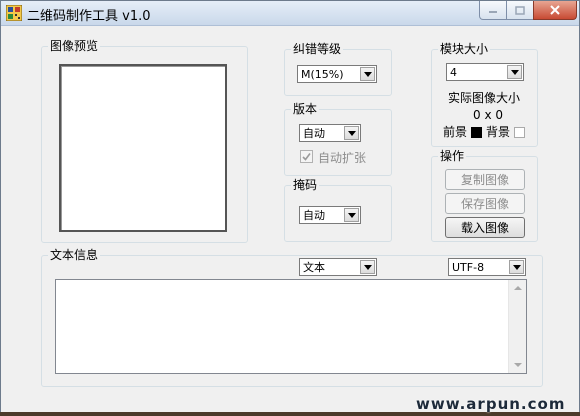  Describe the element at coordinates (452, 156) in the screenshot. I see `operations-label: 操作` at that location.